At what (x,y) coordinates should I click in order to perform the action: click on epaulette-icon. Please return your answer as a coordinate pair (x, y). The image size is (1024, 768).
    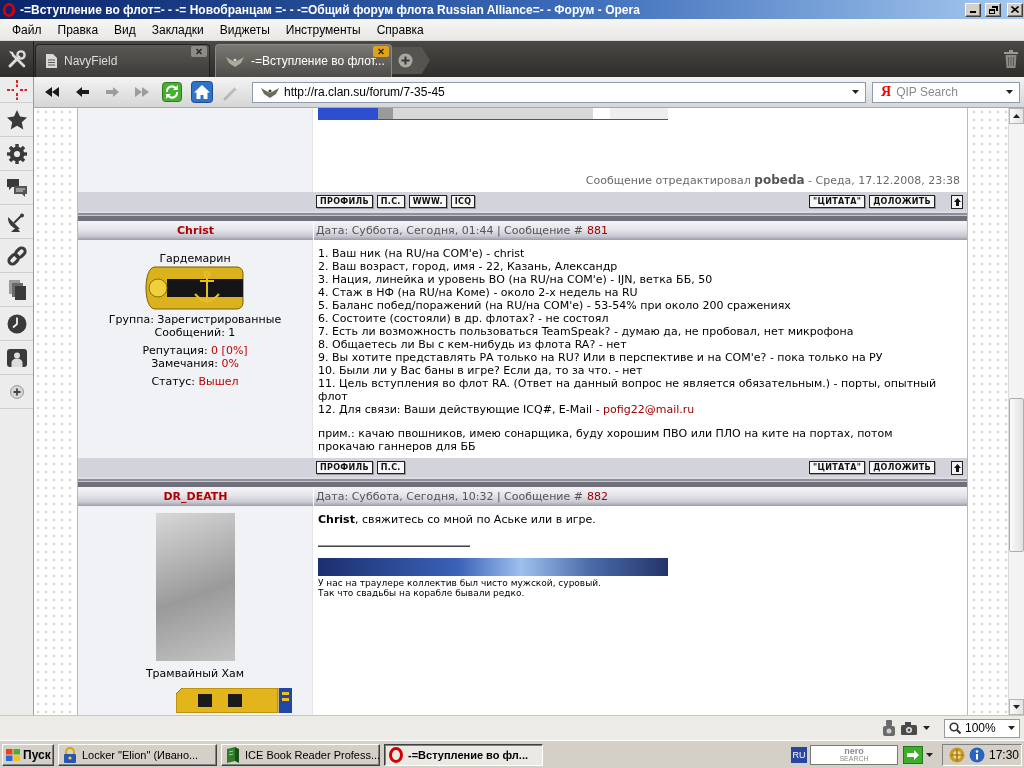
    Looking at the image, I should click on (195, 288).